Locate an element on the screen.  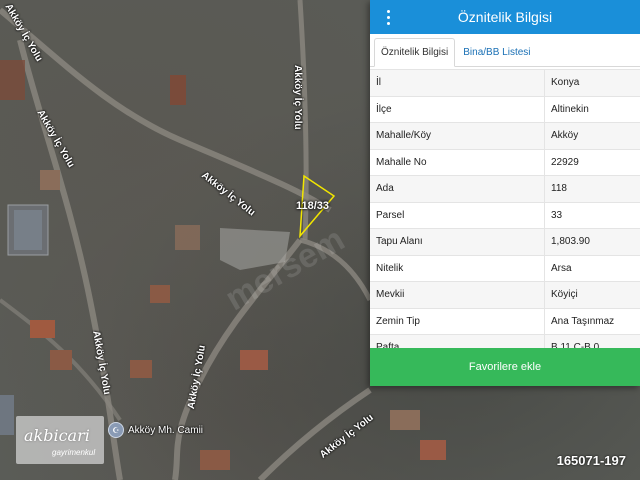
tab-bar: Öznitelik Bilgisi Bina/BB Listesi is located at coordinates (505, 50).